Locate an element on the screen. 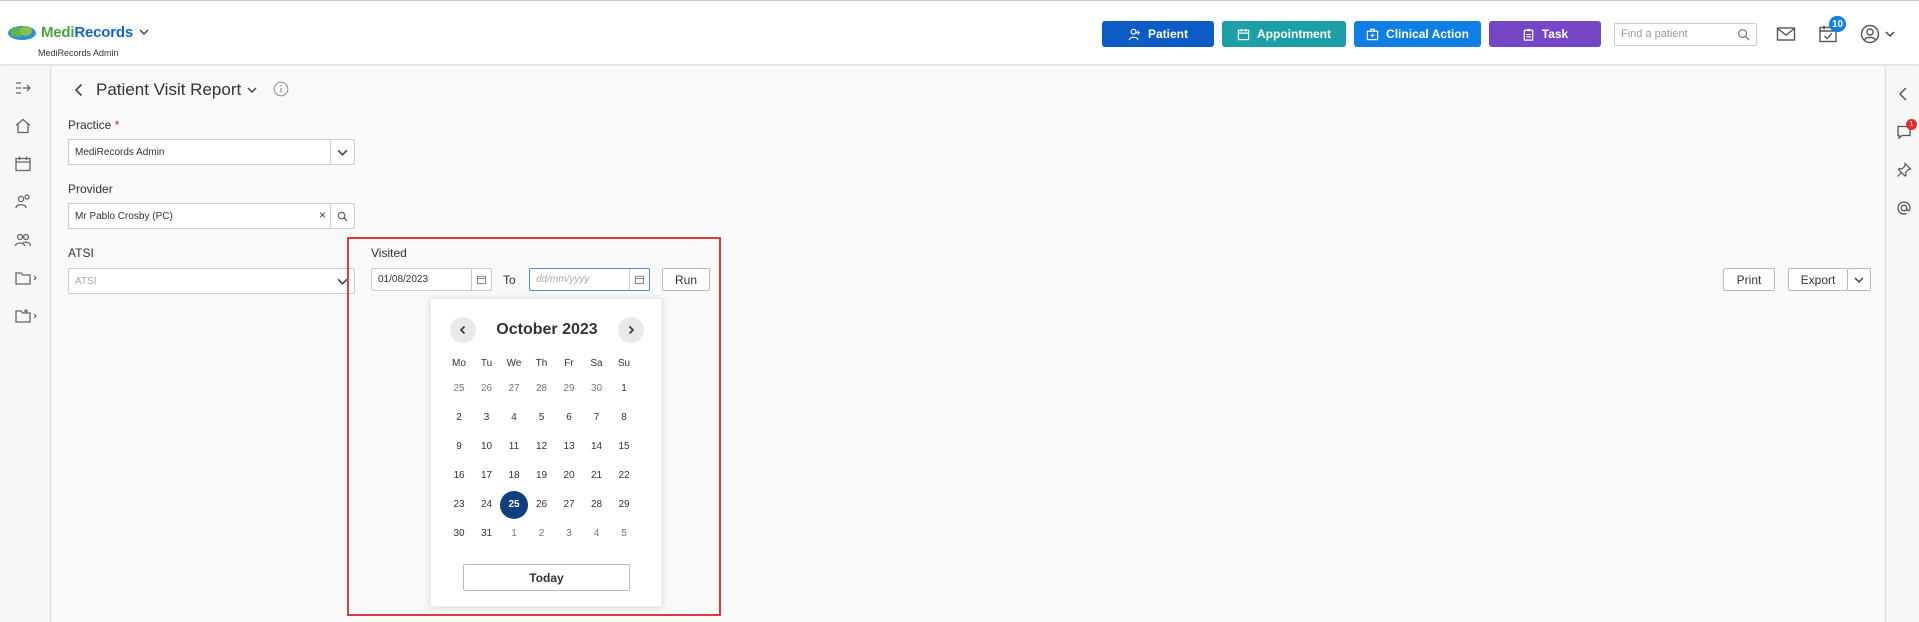  calendar-day: 21 is located at coordinates (597, 476).